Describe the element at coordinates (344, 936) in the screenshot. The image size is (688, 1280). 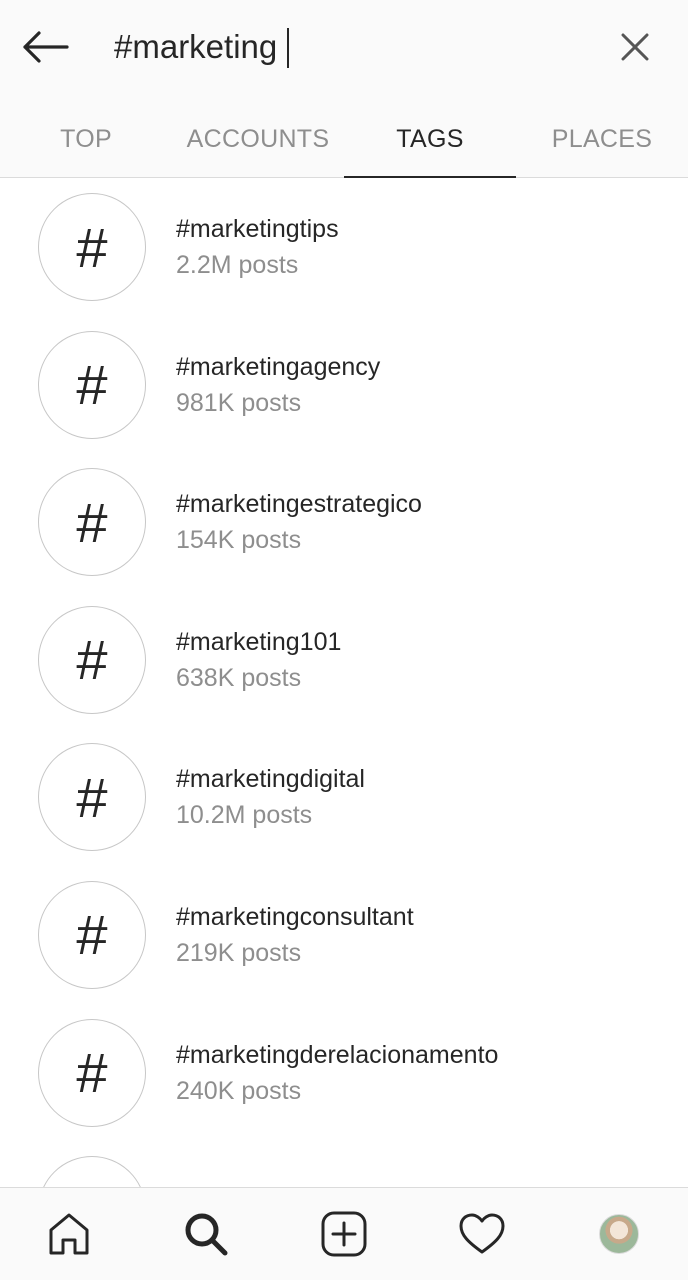
I see `list-item: # #marketingconsultant 219K posts` at that location.